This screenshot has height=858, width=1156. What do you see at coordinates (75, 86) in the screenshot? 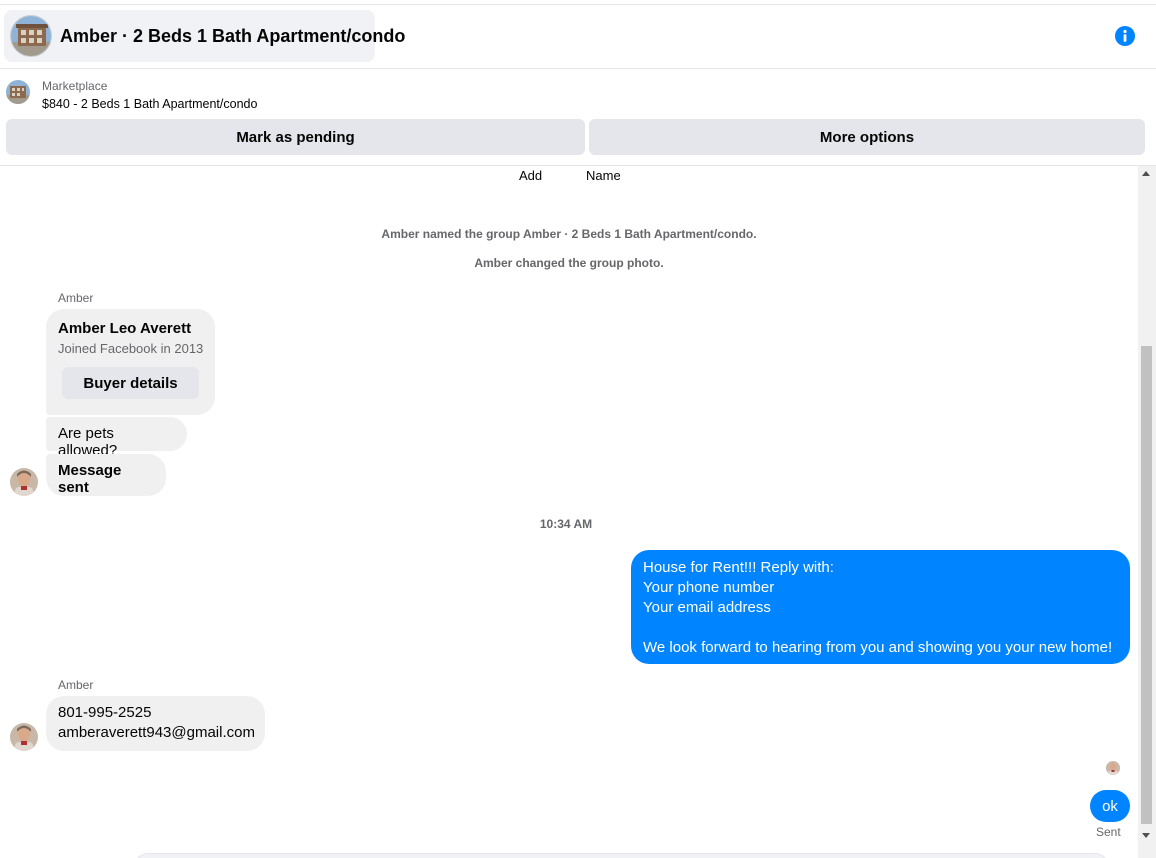
I see `listing-category: Marketplace` at bounding box center [75, 86].